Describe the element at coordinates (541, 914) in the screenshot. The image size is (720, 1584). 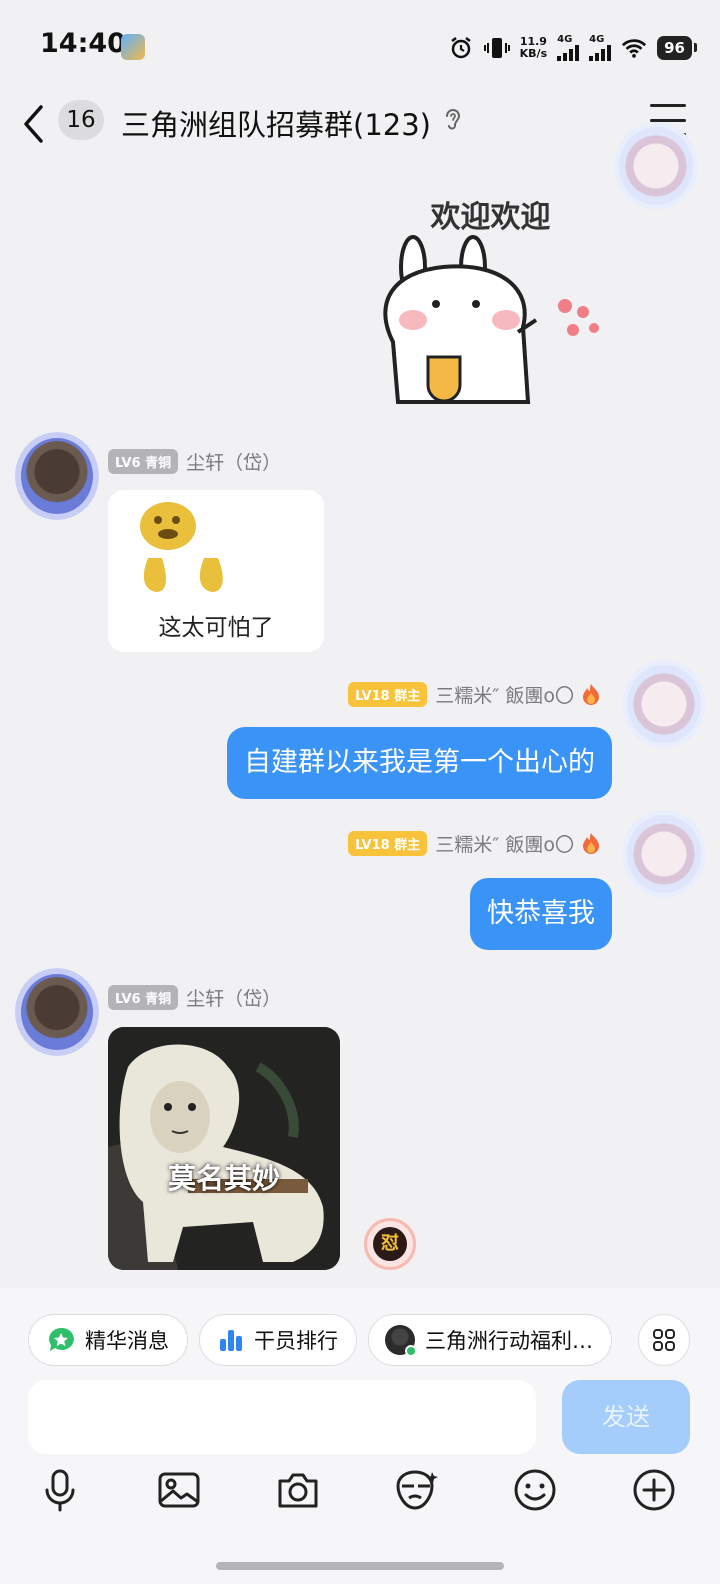
I see `message-bubble: 快恭喜我` at that location.